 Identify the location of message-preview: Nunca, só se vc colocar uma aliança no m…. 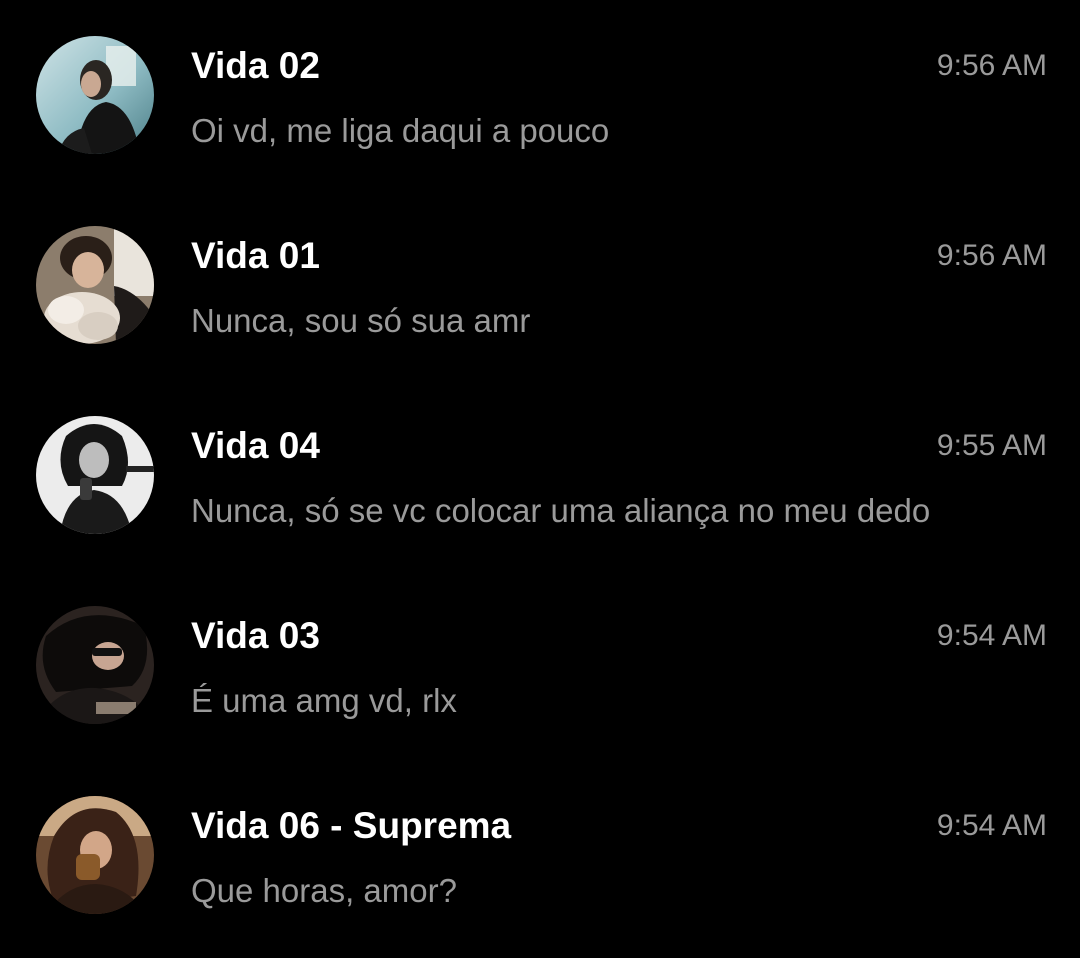
(561, 510).